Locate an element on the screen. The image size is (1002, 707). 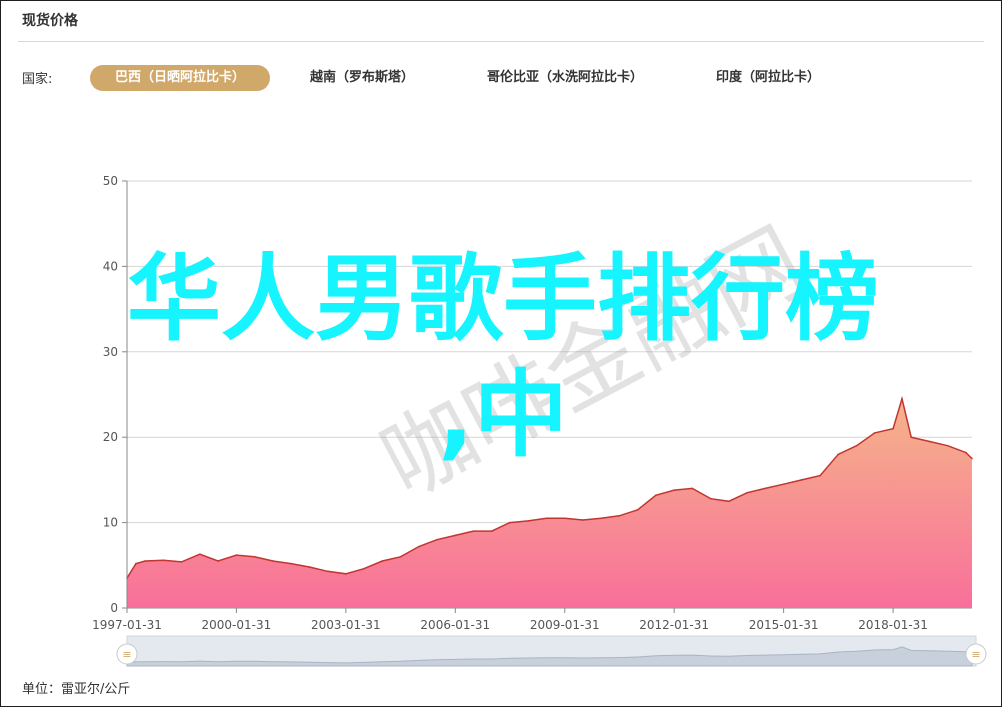
x-tick-label: 2000-01-31 is located at coordinates (236, 625).